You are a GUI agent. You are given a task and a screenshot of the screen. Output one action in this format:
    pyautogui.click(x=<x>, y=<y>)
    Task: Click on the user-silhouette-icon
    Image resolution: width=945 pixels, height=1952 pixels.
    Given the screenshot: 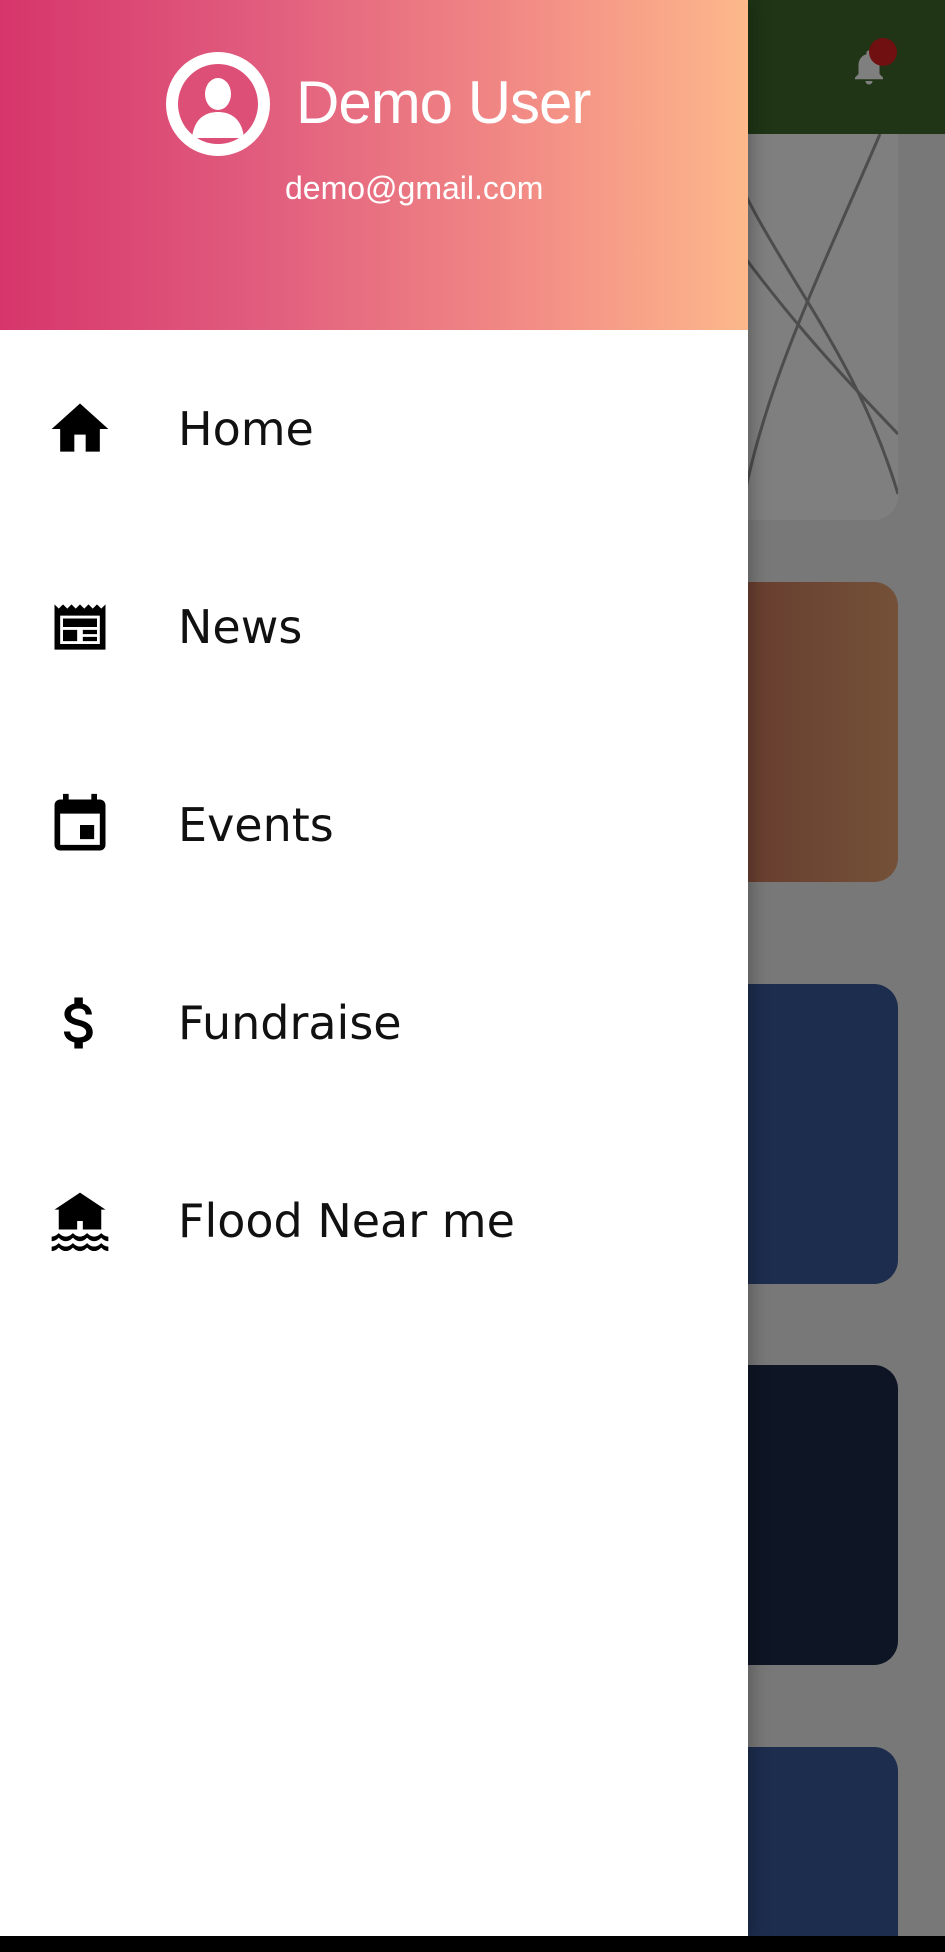 What is the action you would take?
    pyautogui.click(x=218, y=104)
    